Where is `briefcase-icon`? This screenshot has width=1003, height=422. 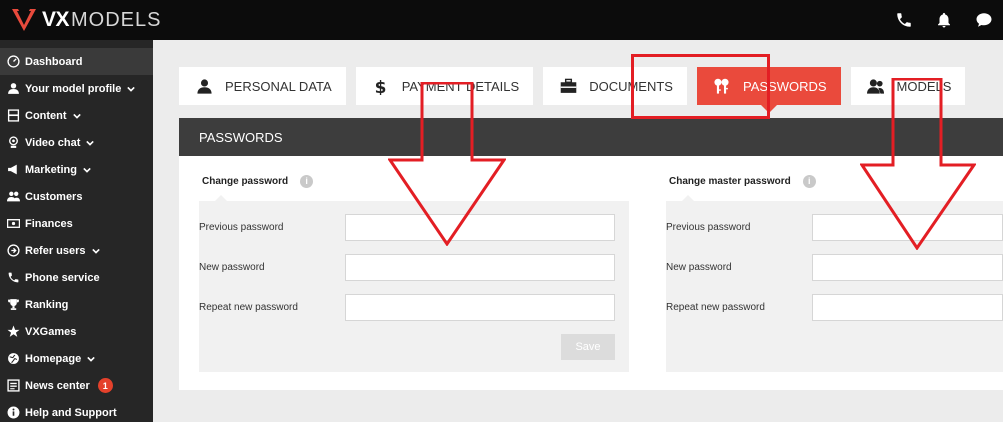 briefcase-icon is located at coordinates (568, 86).